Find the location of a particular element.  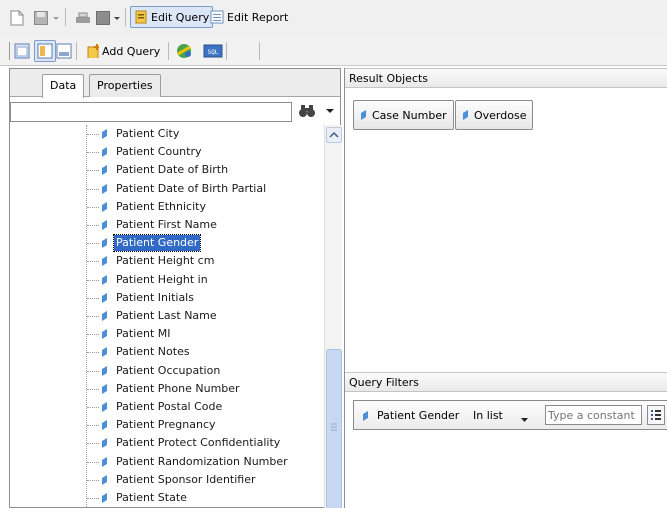

tree-item-label: Patient Height cm is located at coordinates (165, 261).